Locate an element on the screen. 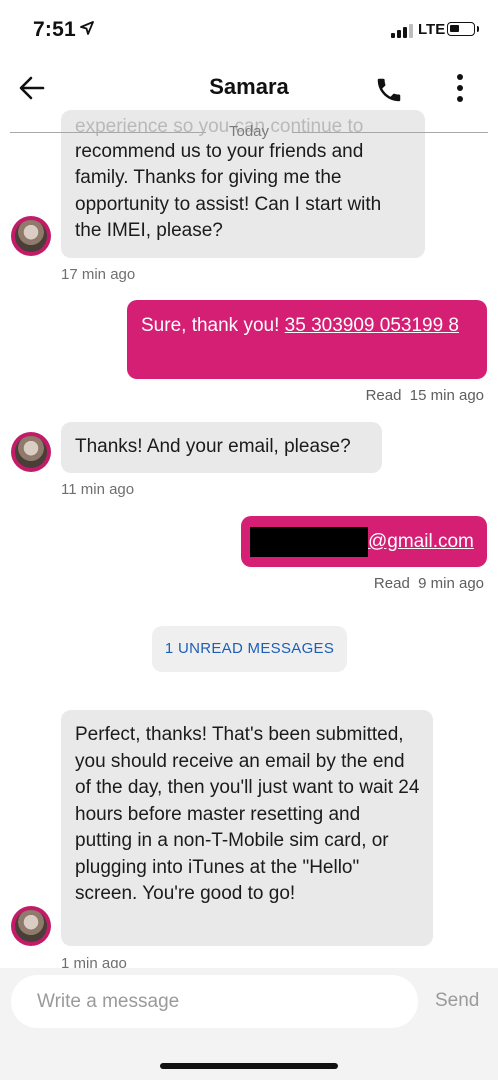 The image size is (498, 1080). battery-tip is located at coordinates (478, 29).